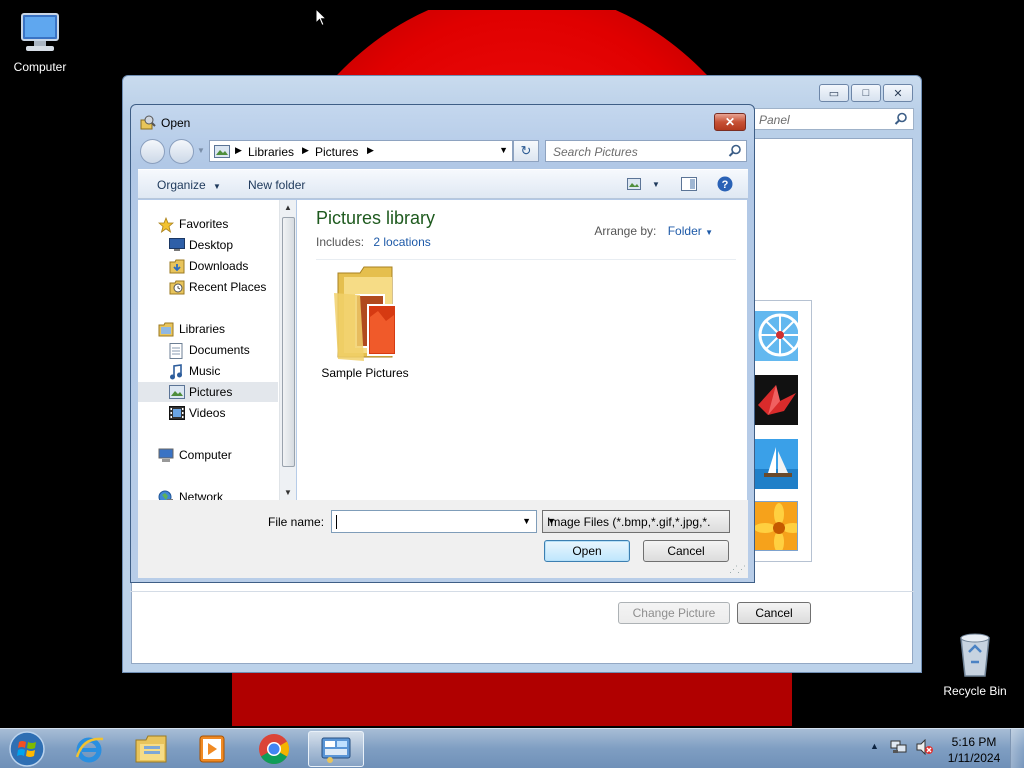 This screenshot has height=768, width=1024. What do you see at coordinates (595, 152) in the screenshot?
I see `search-placeholder: Search Pictures` at bounding box center [595, 152].